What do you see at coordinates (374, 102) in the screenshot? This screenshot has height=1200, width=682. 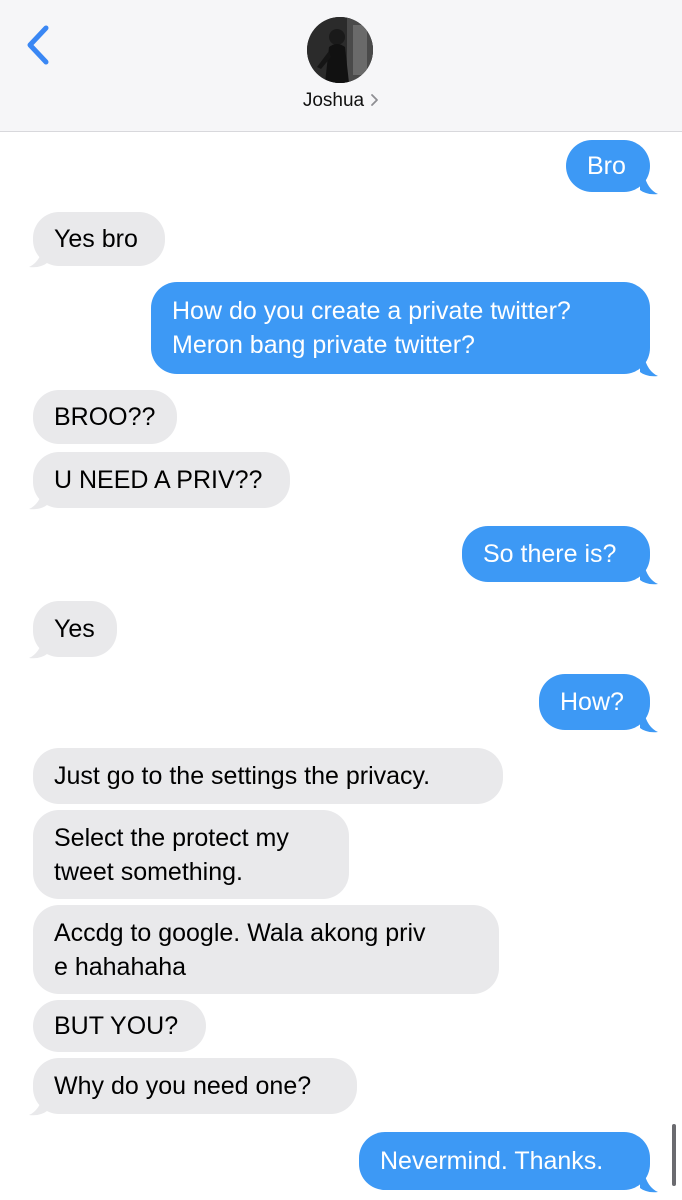 I see `chevron-right-icon` at bounding box center [374, 102].